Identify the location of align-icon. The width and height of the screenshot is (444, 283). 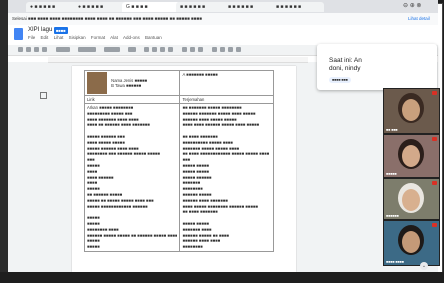
(214, 49).